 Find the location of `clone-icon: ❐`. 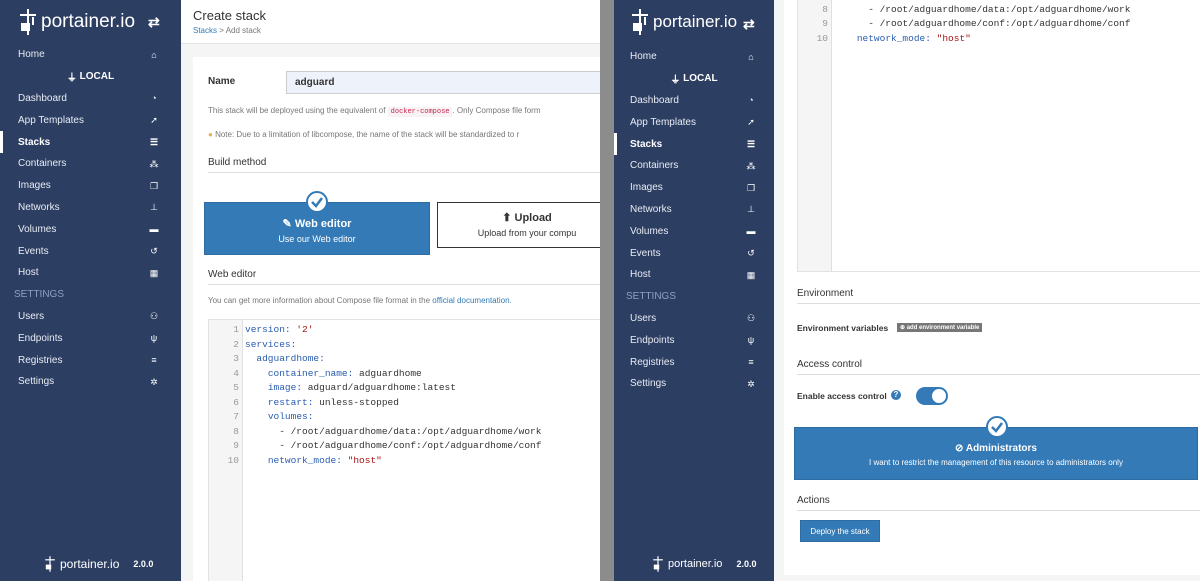

clone-icon: ❐ is located at coordinates (154, 185).